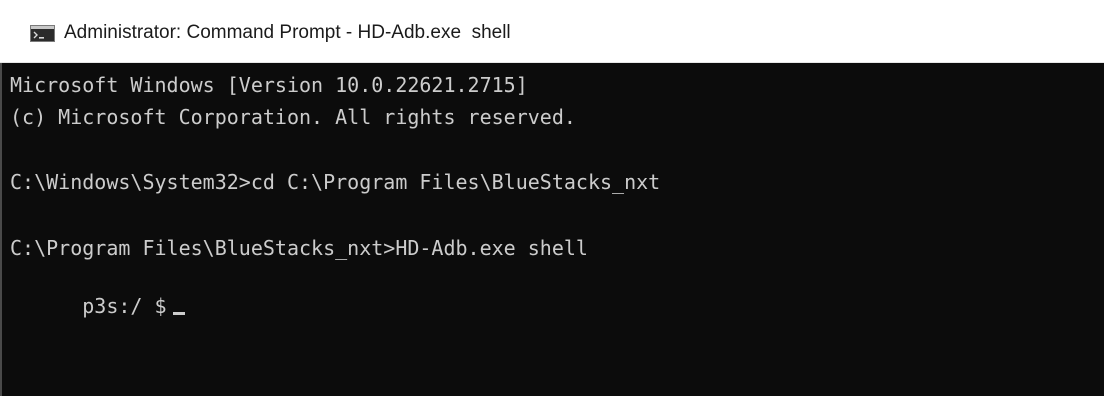  What do you see at coordinates (42, 33) in the screenshot?
I see `cmd-console-icon` at bounding box center [42, 33].